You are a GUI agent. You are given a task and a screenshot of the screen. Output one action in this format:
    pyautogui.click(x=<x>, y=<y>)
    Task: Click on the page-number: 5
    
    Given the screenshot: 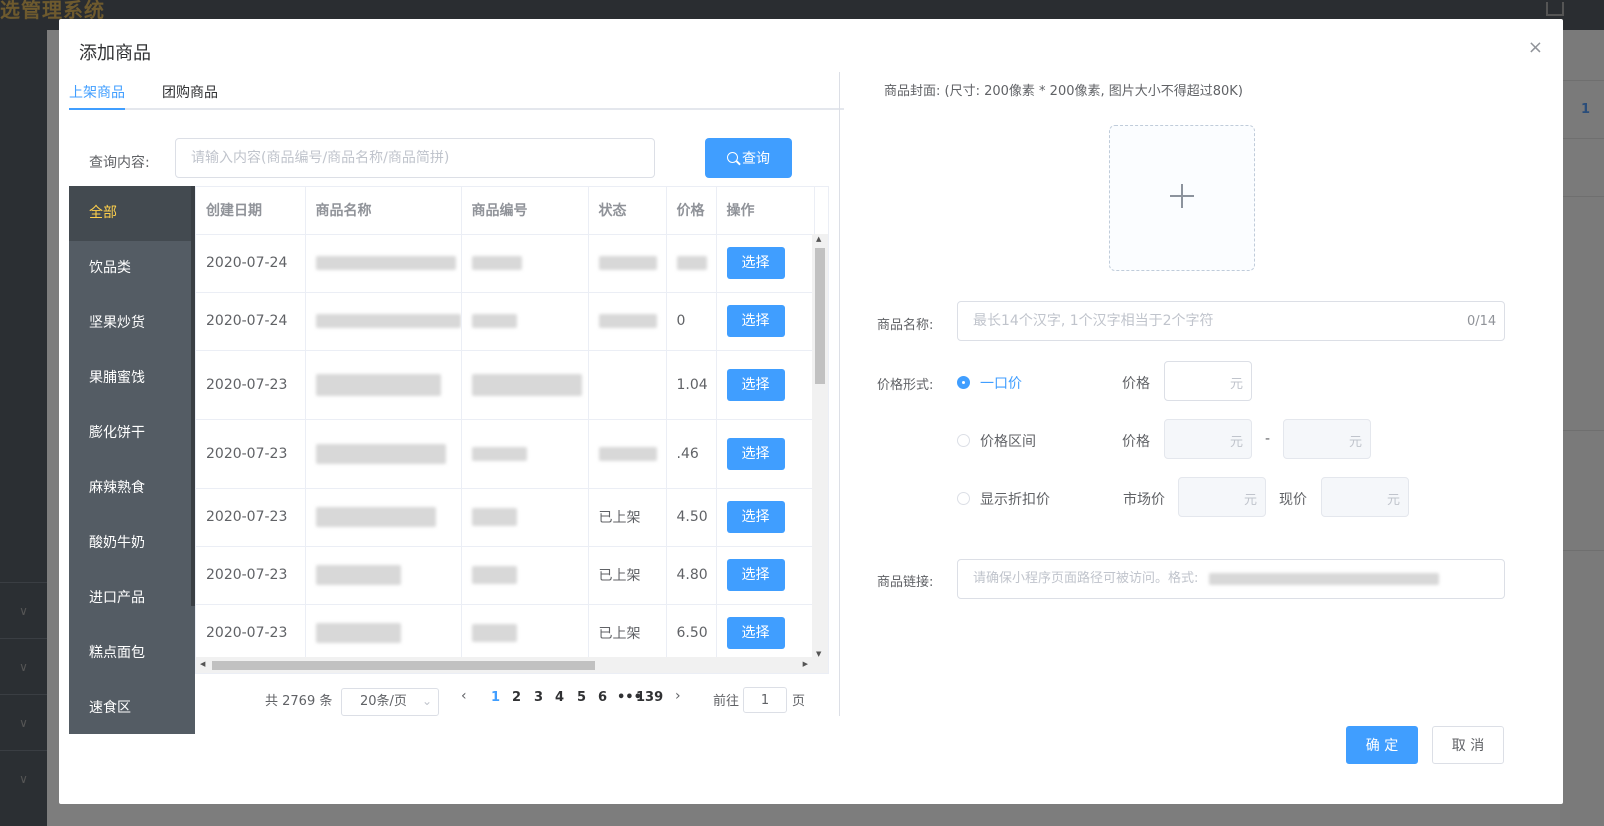 What is the action you would take?
    pyautogui.click(x=581, y=697)
    